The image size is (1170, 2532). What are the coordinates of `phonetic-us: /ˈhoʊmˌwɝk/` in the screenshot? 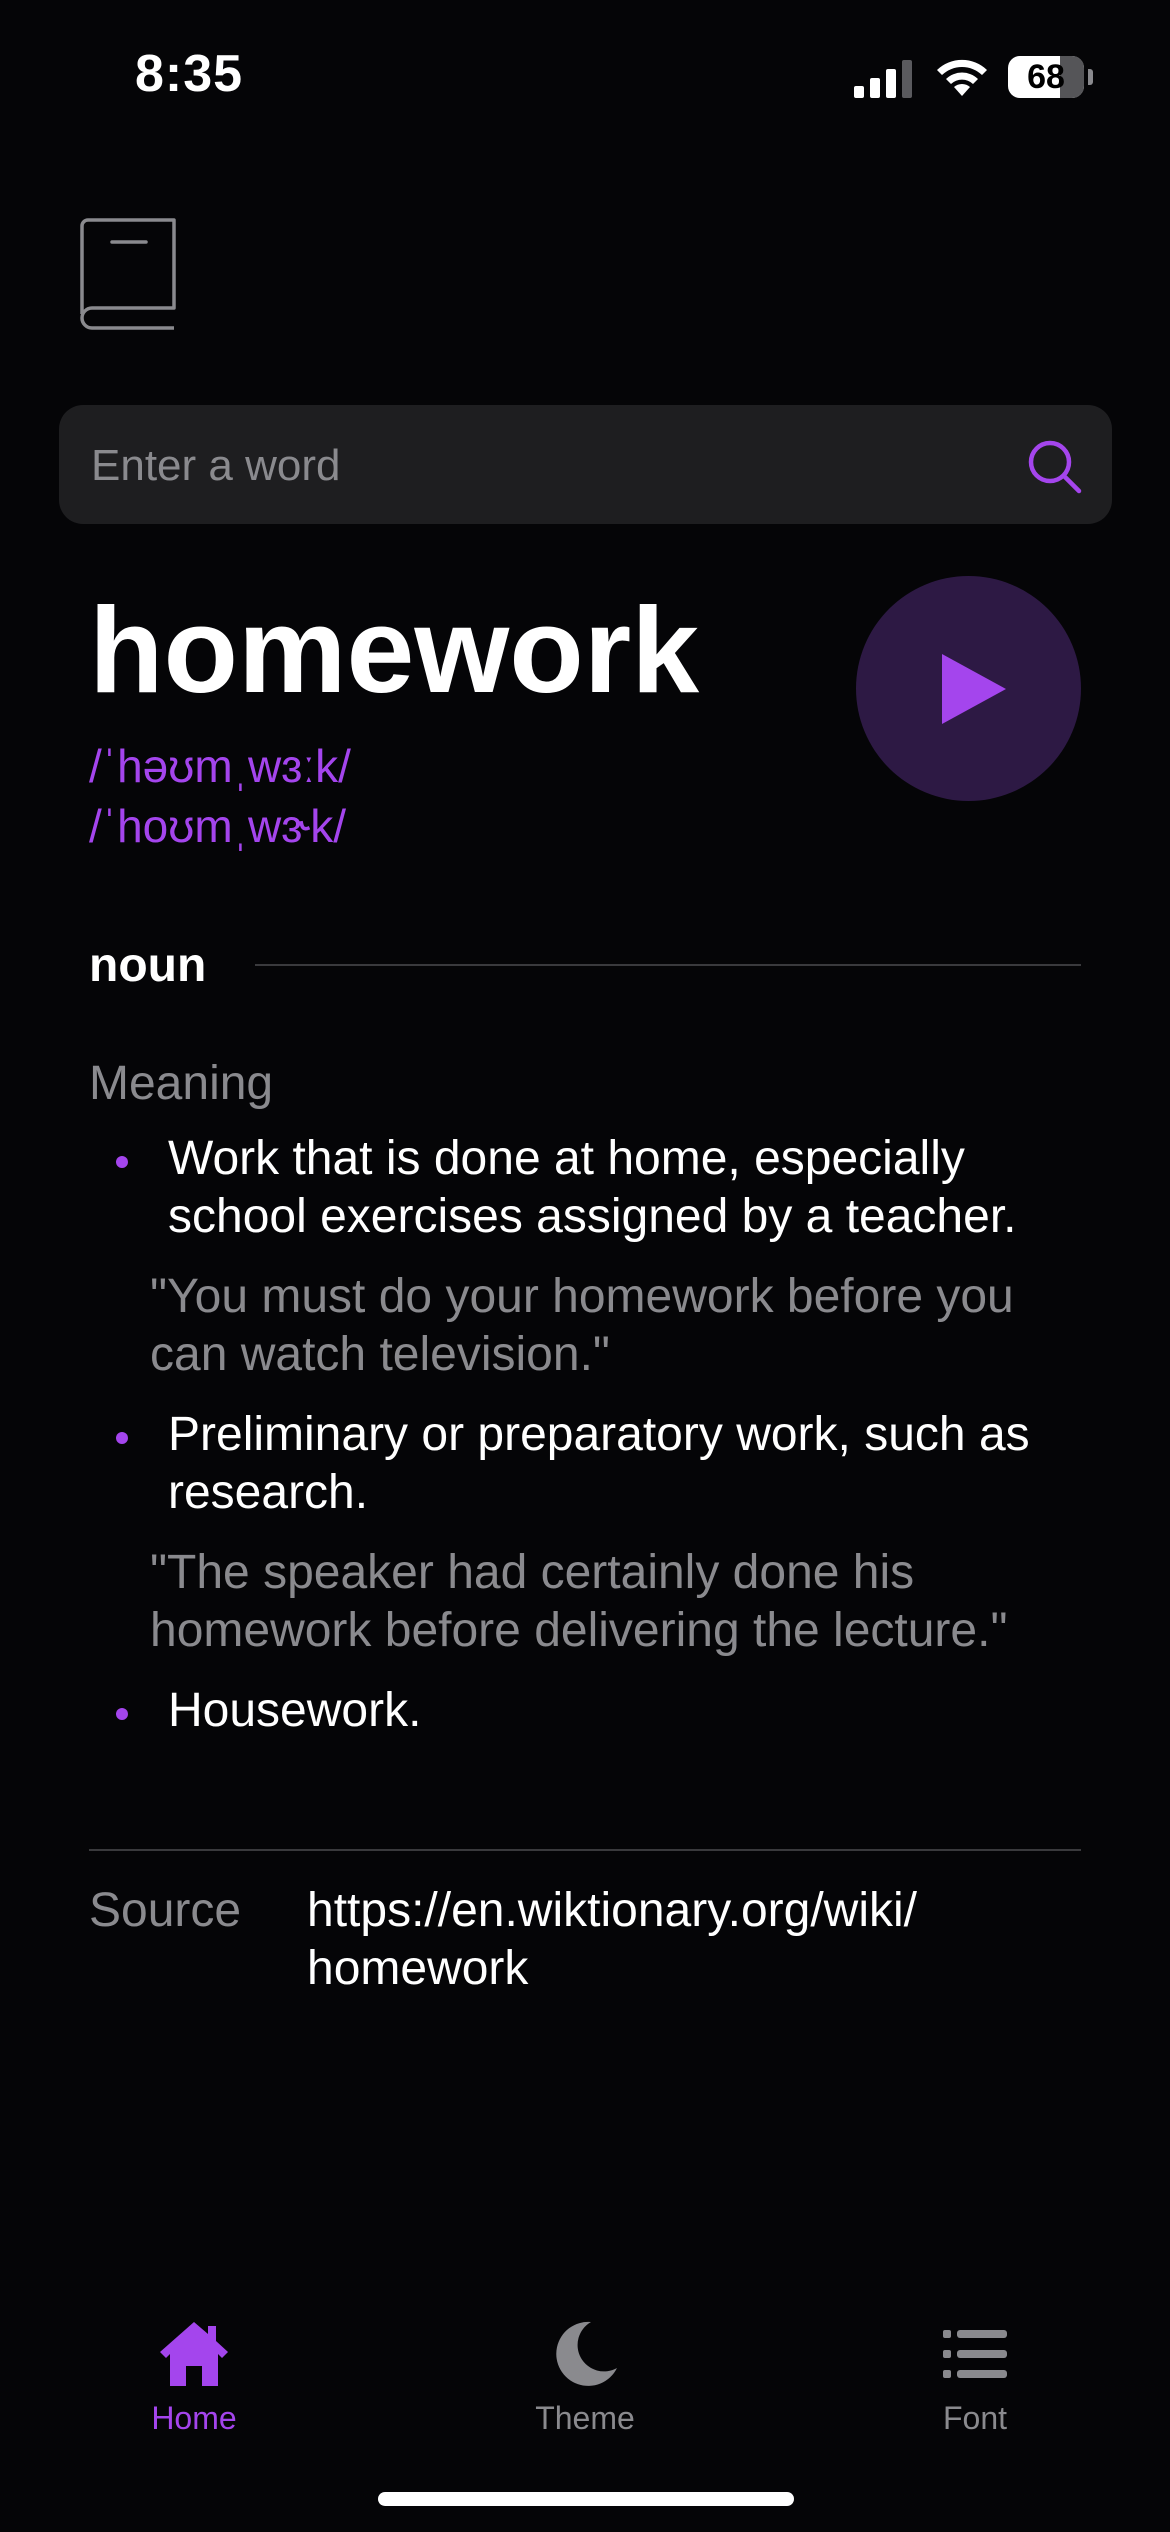 It's located at (218, 826).